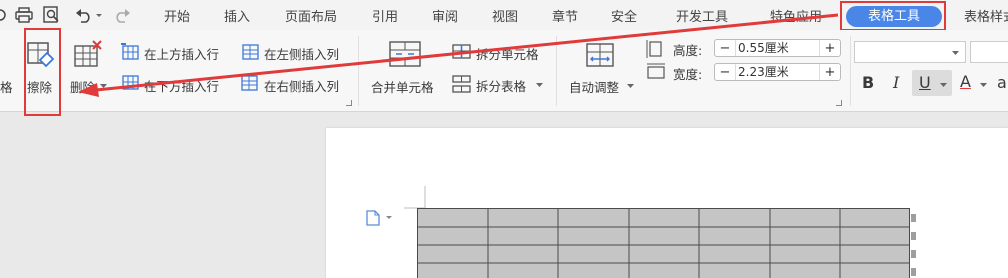 The height and width of the screenshot is (278, 1008). Describe the element at coordinates (99, 15) in the screenshot. I see `undo-dropdown-icon` at that location.